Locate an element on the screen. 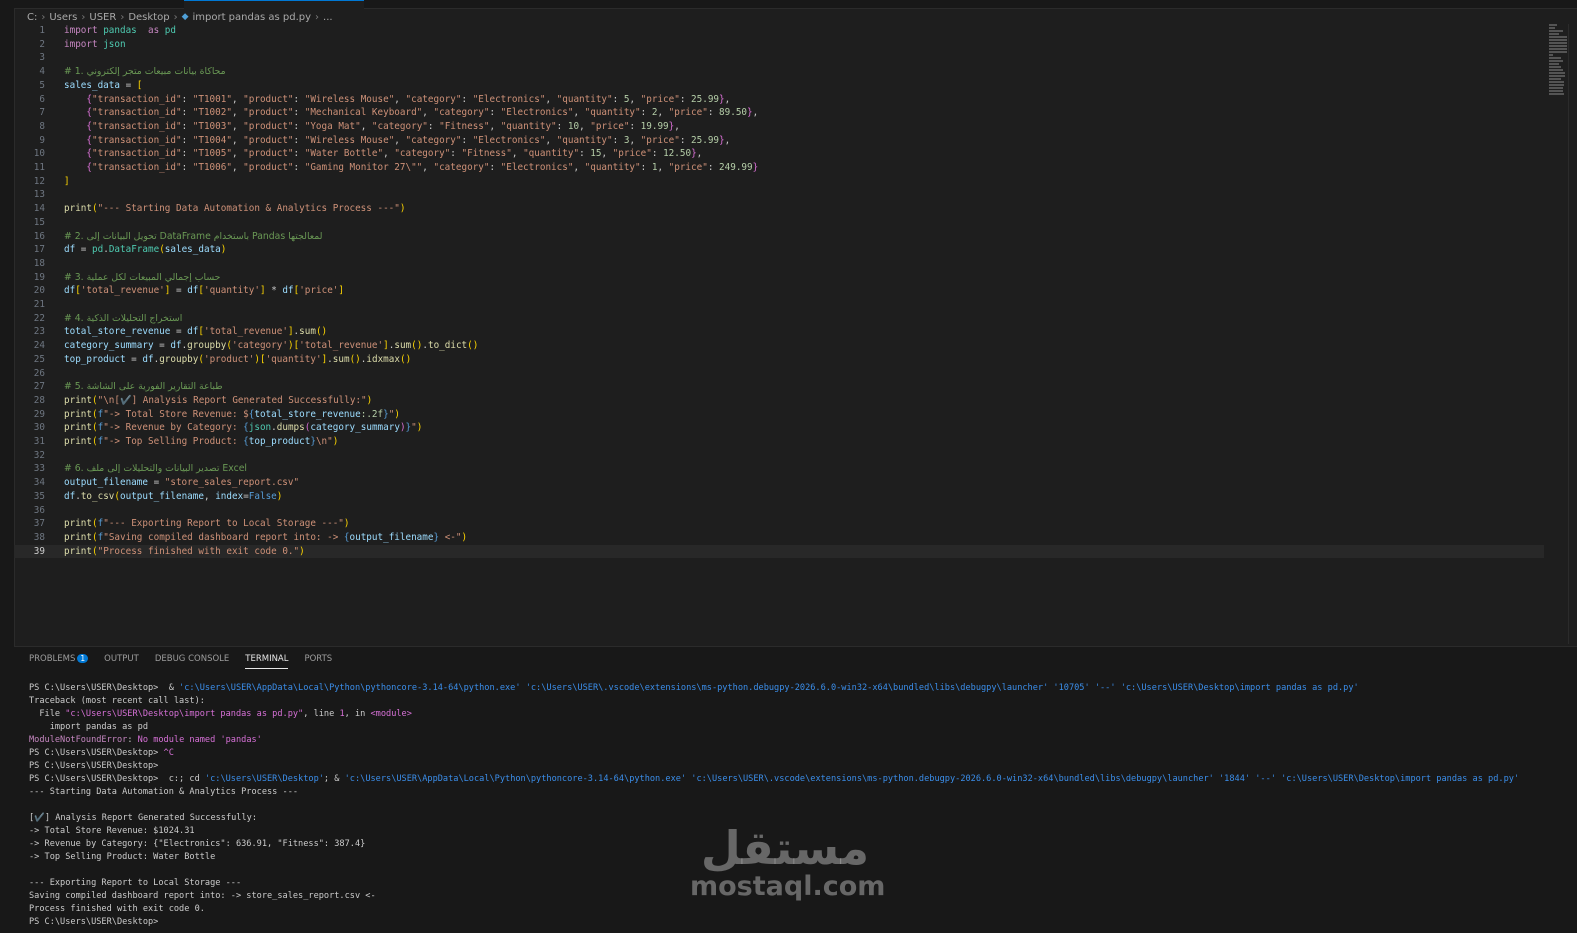 Image resolution: width=1577 pixels, height=933 pixels. breadcrumb-drive: C: is located at coordinates (32, 17).